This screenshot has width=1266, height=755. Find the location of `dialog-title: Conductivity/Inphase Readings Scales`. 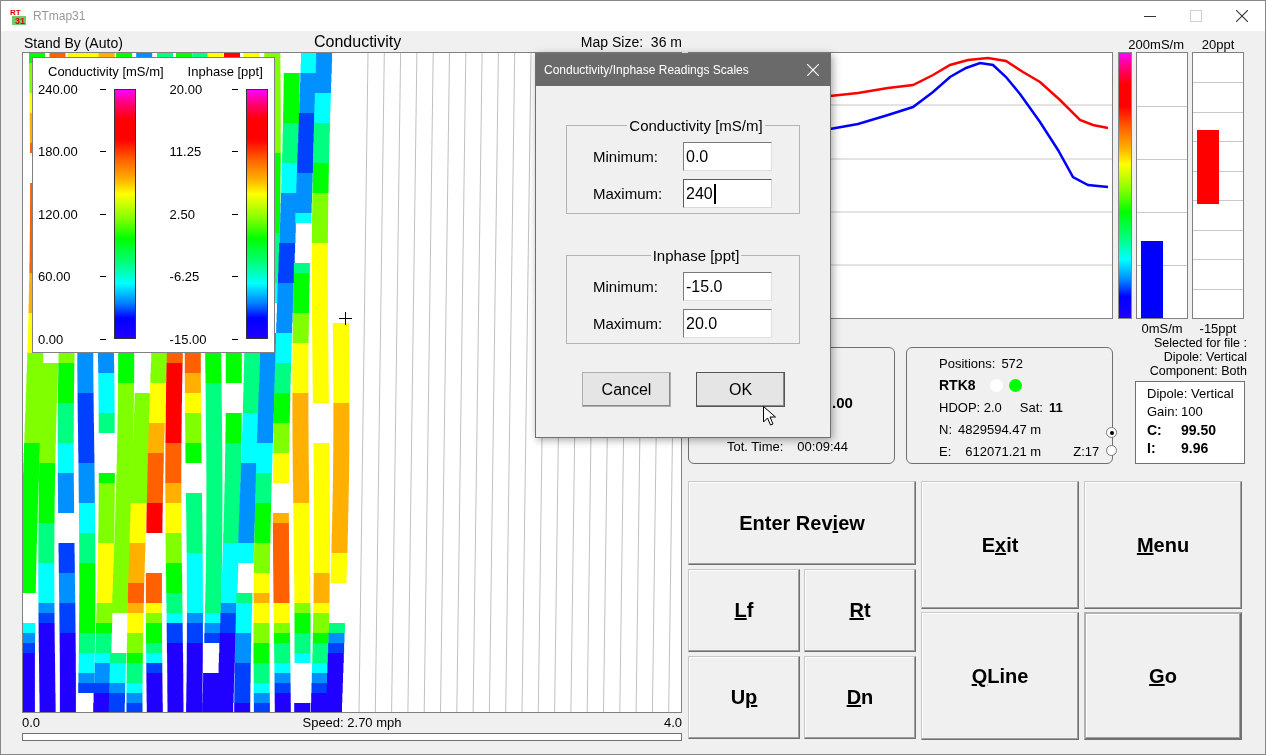

dialog-title: Conductivity/Inphase Readings Scales is located at coordinates (646, 70).